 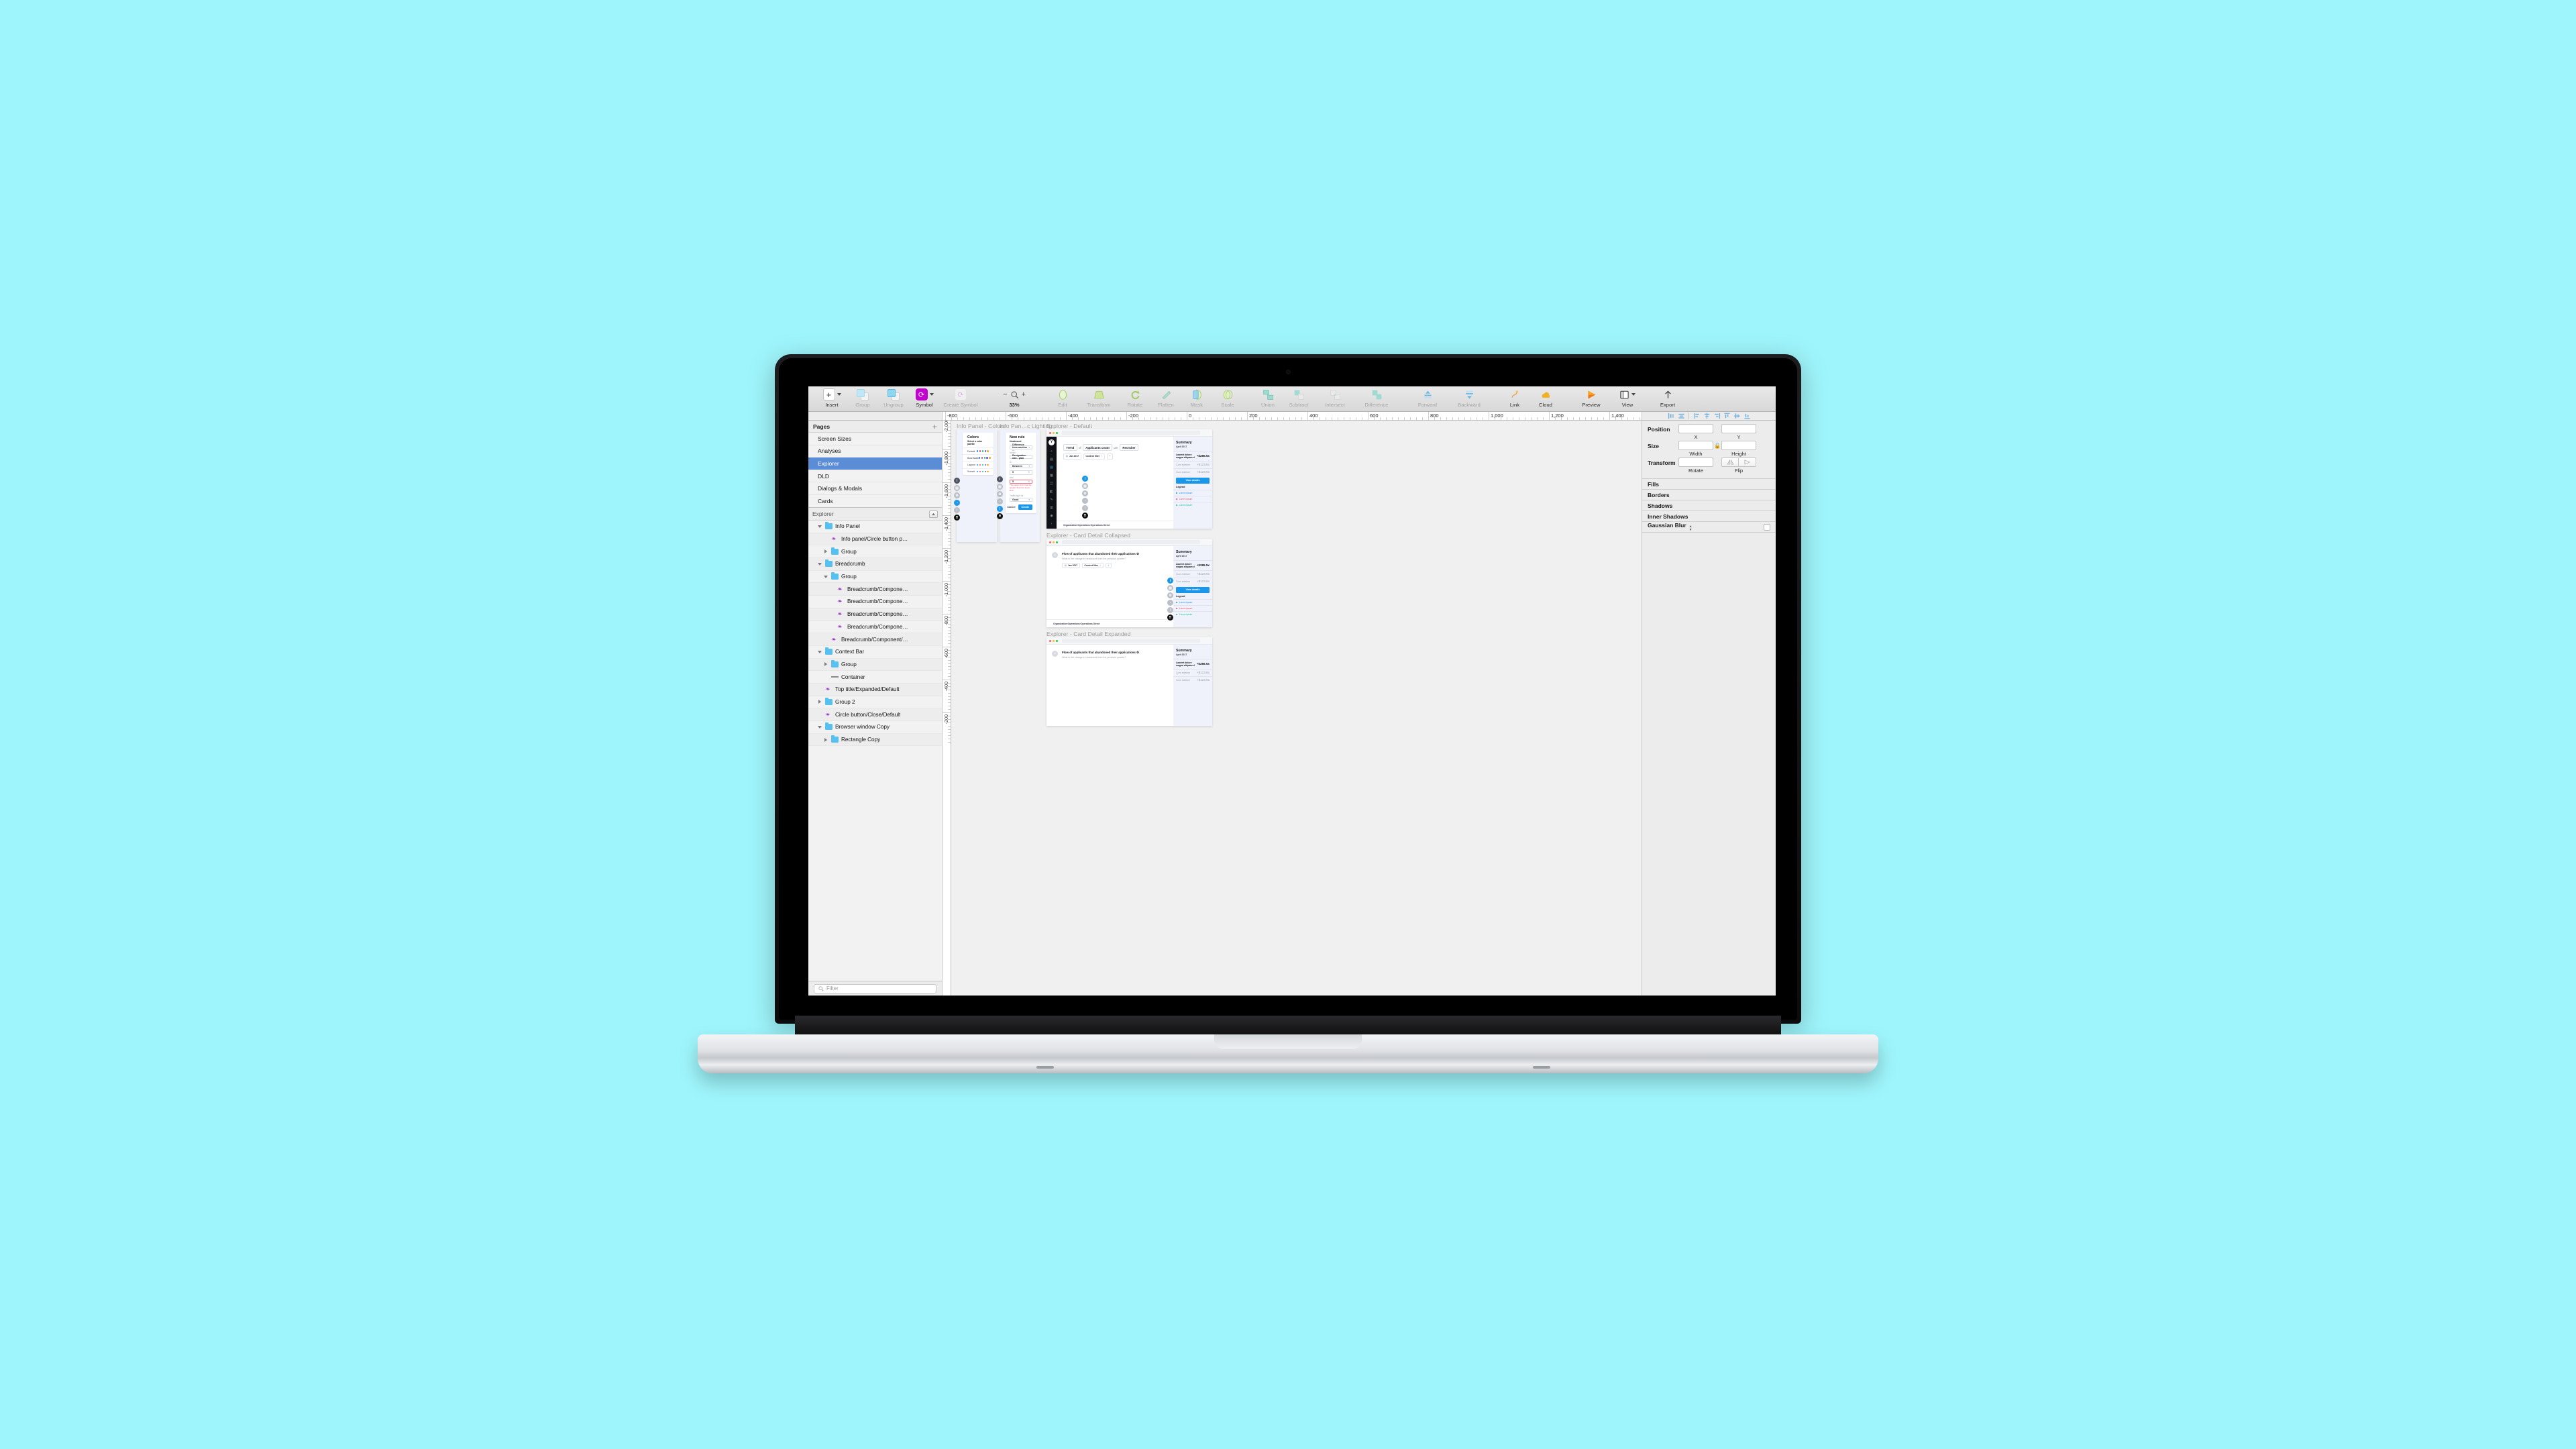 I want to click on toolbar-cloud: Cloud, so click(x=1545, y=397).